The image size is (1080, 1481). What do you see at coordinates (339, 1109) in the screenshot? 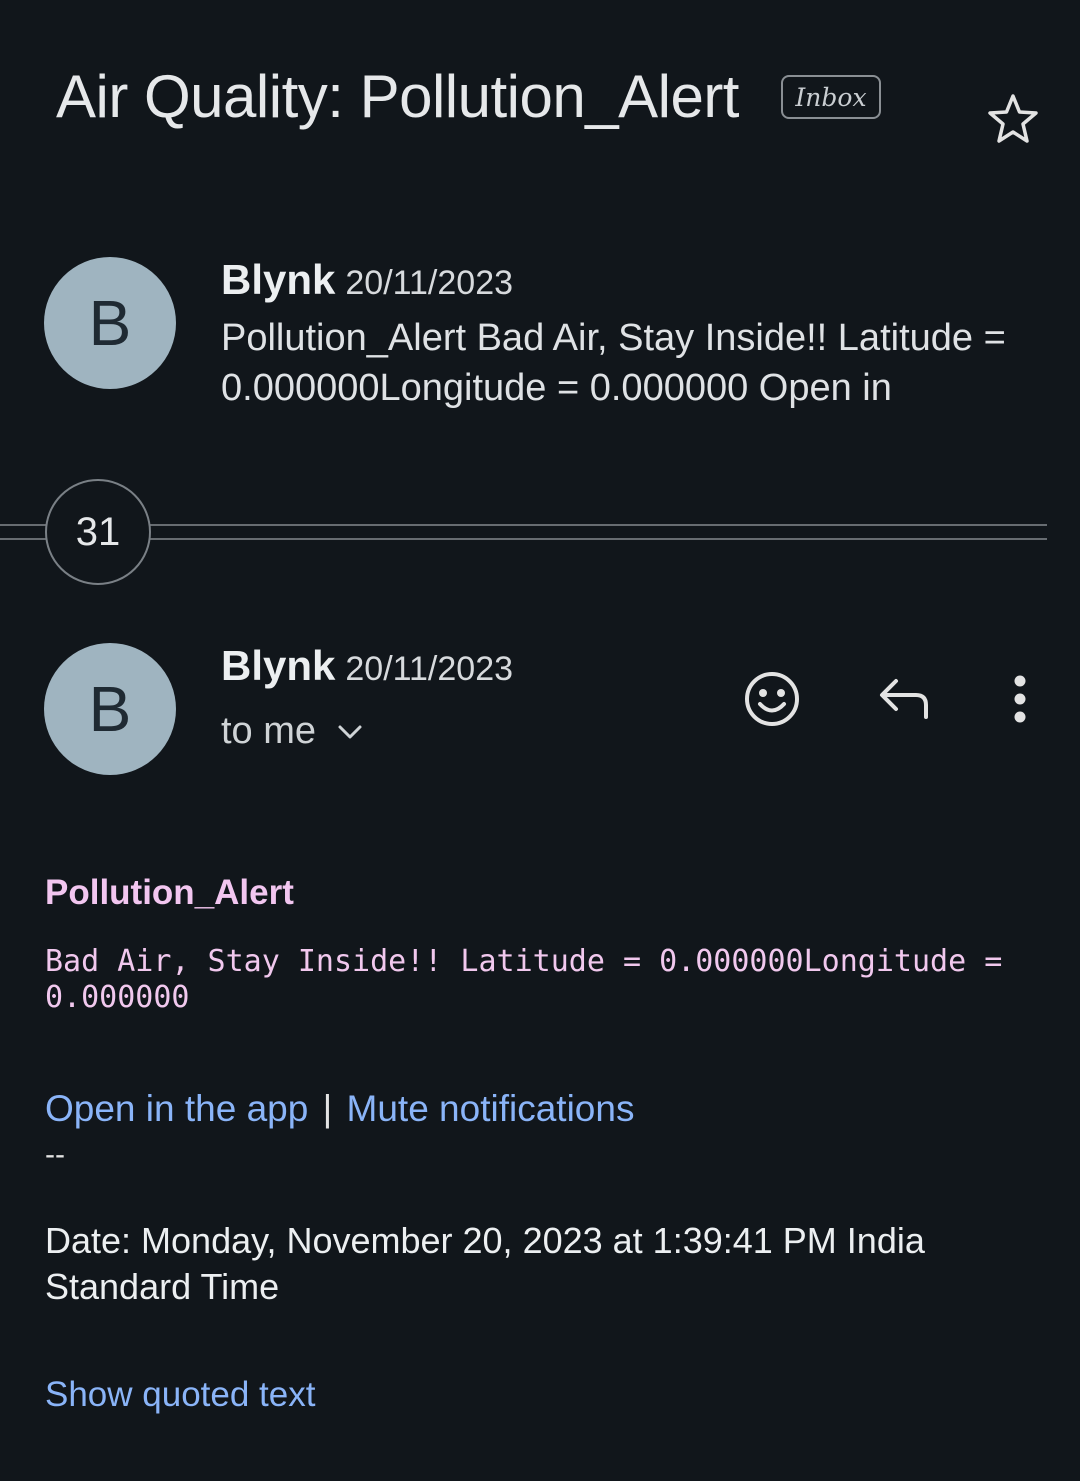
I see `notification-links: Open in the app | Mute notifications` at bounding box center [339, 1109].